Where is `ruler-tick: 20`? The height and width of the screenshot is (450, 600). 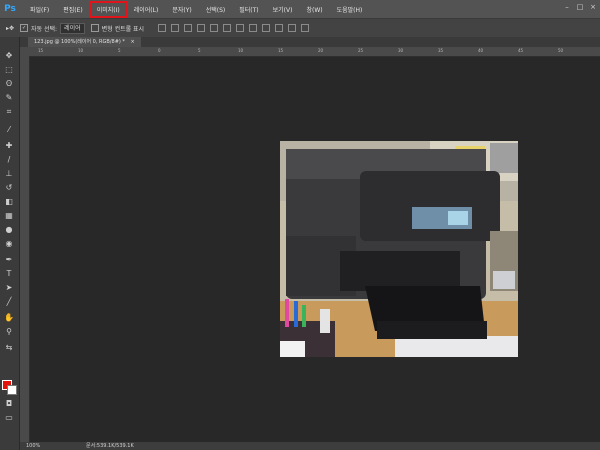 ruler-tick: 20 is located at coordinates (321, 50).